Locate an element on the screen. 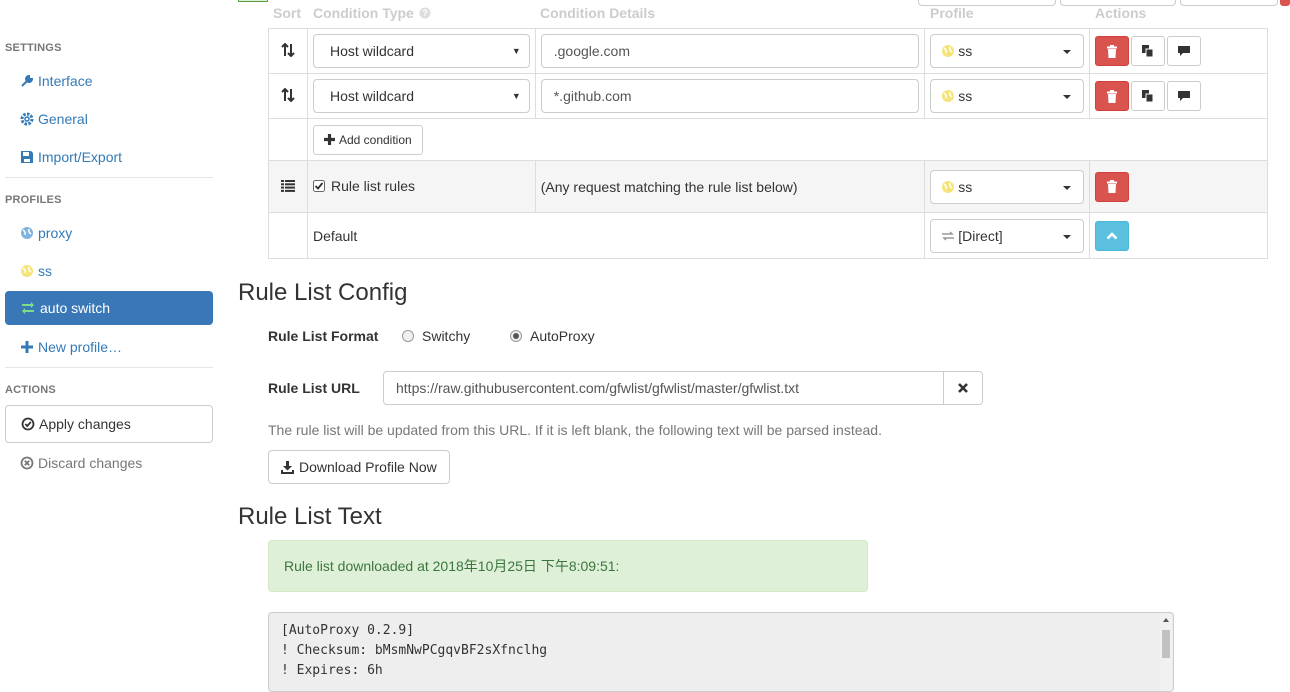  partial-delete-button is located at coordinates (1285, 3).